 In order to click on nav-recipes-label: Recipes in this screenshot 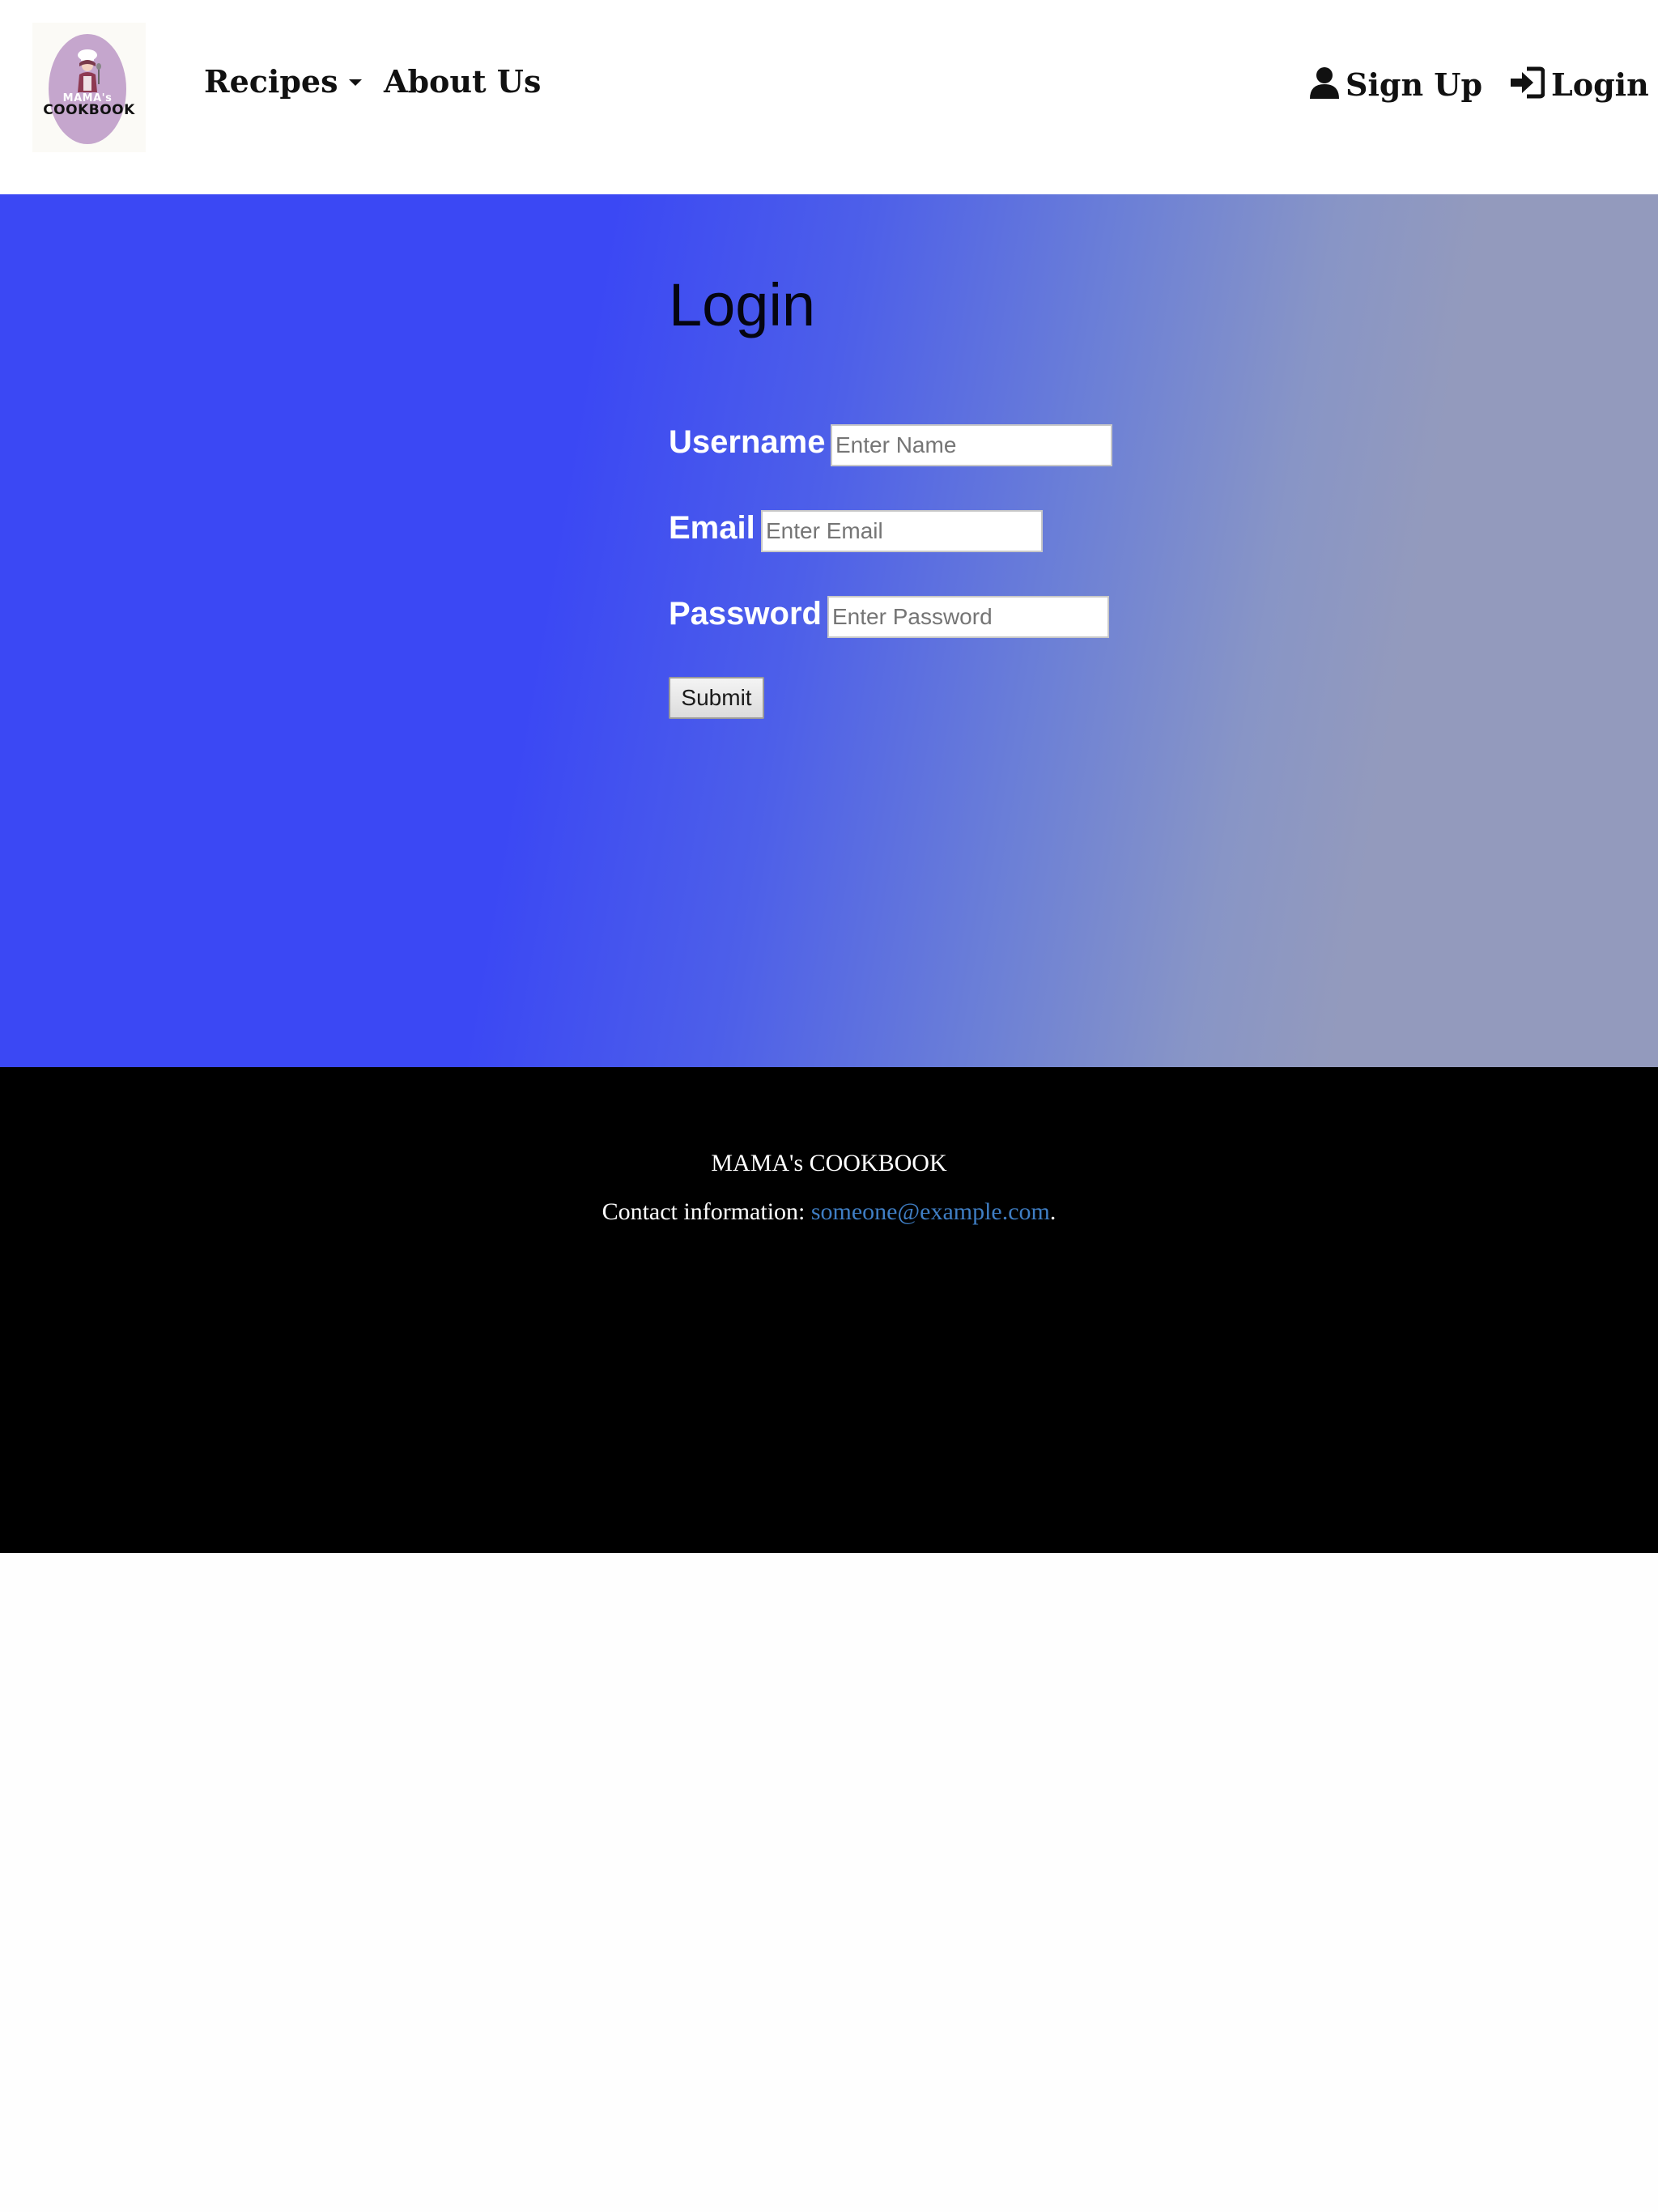, I will do `click(271, 82)`.